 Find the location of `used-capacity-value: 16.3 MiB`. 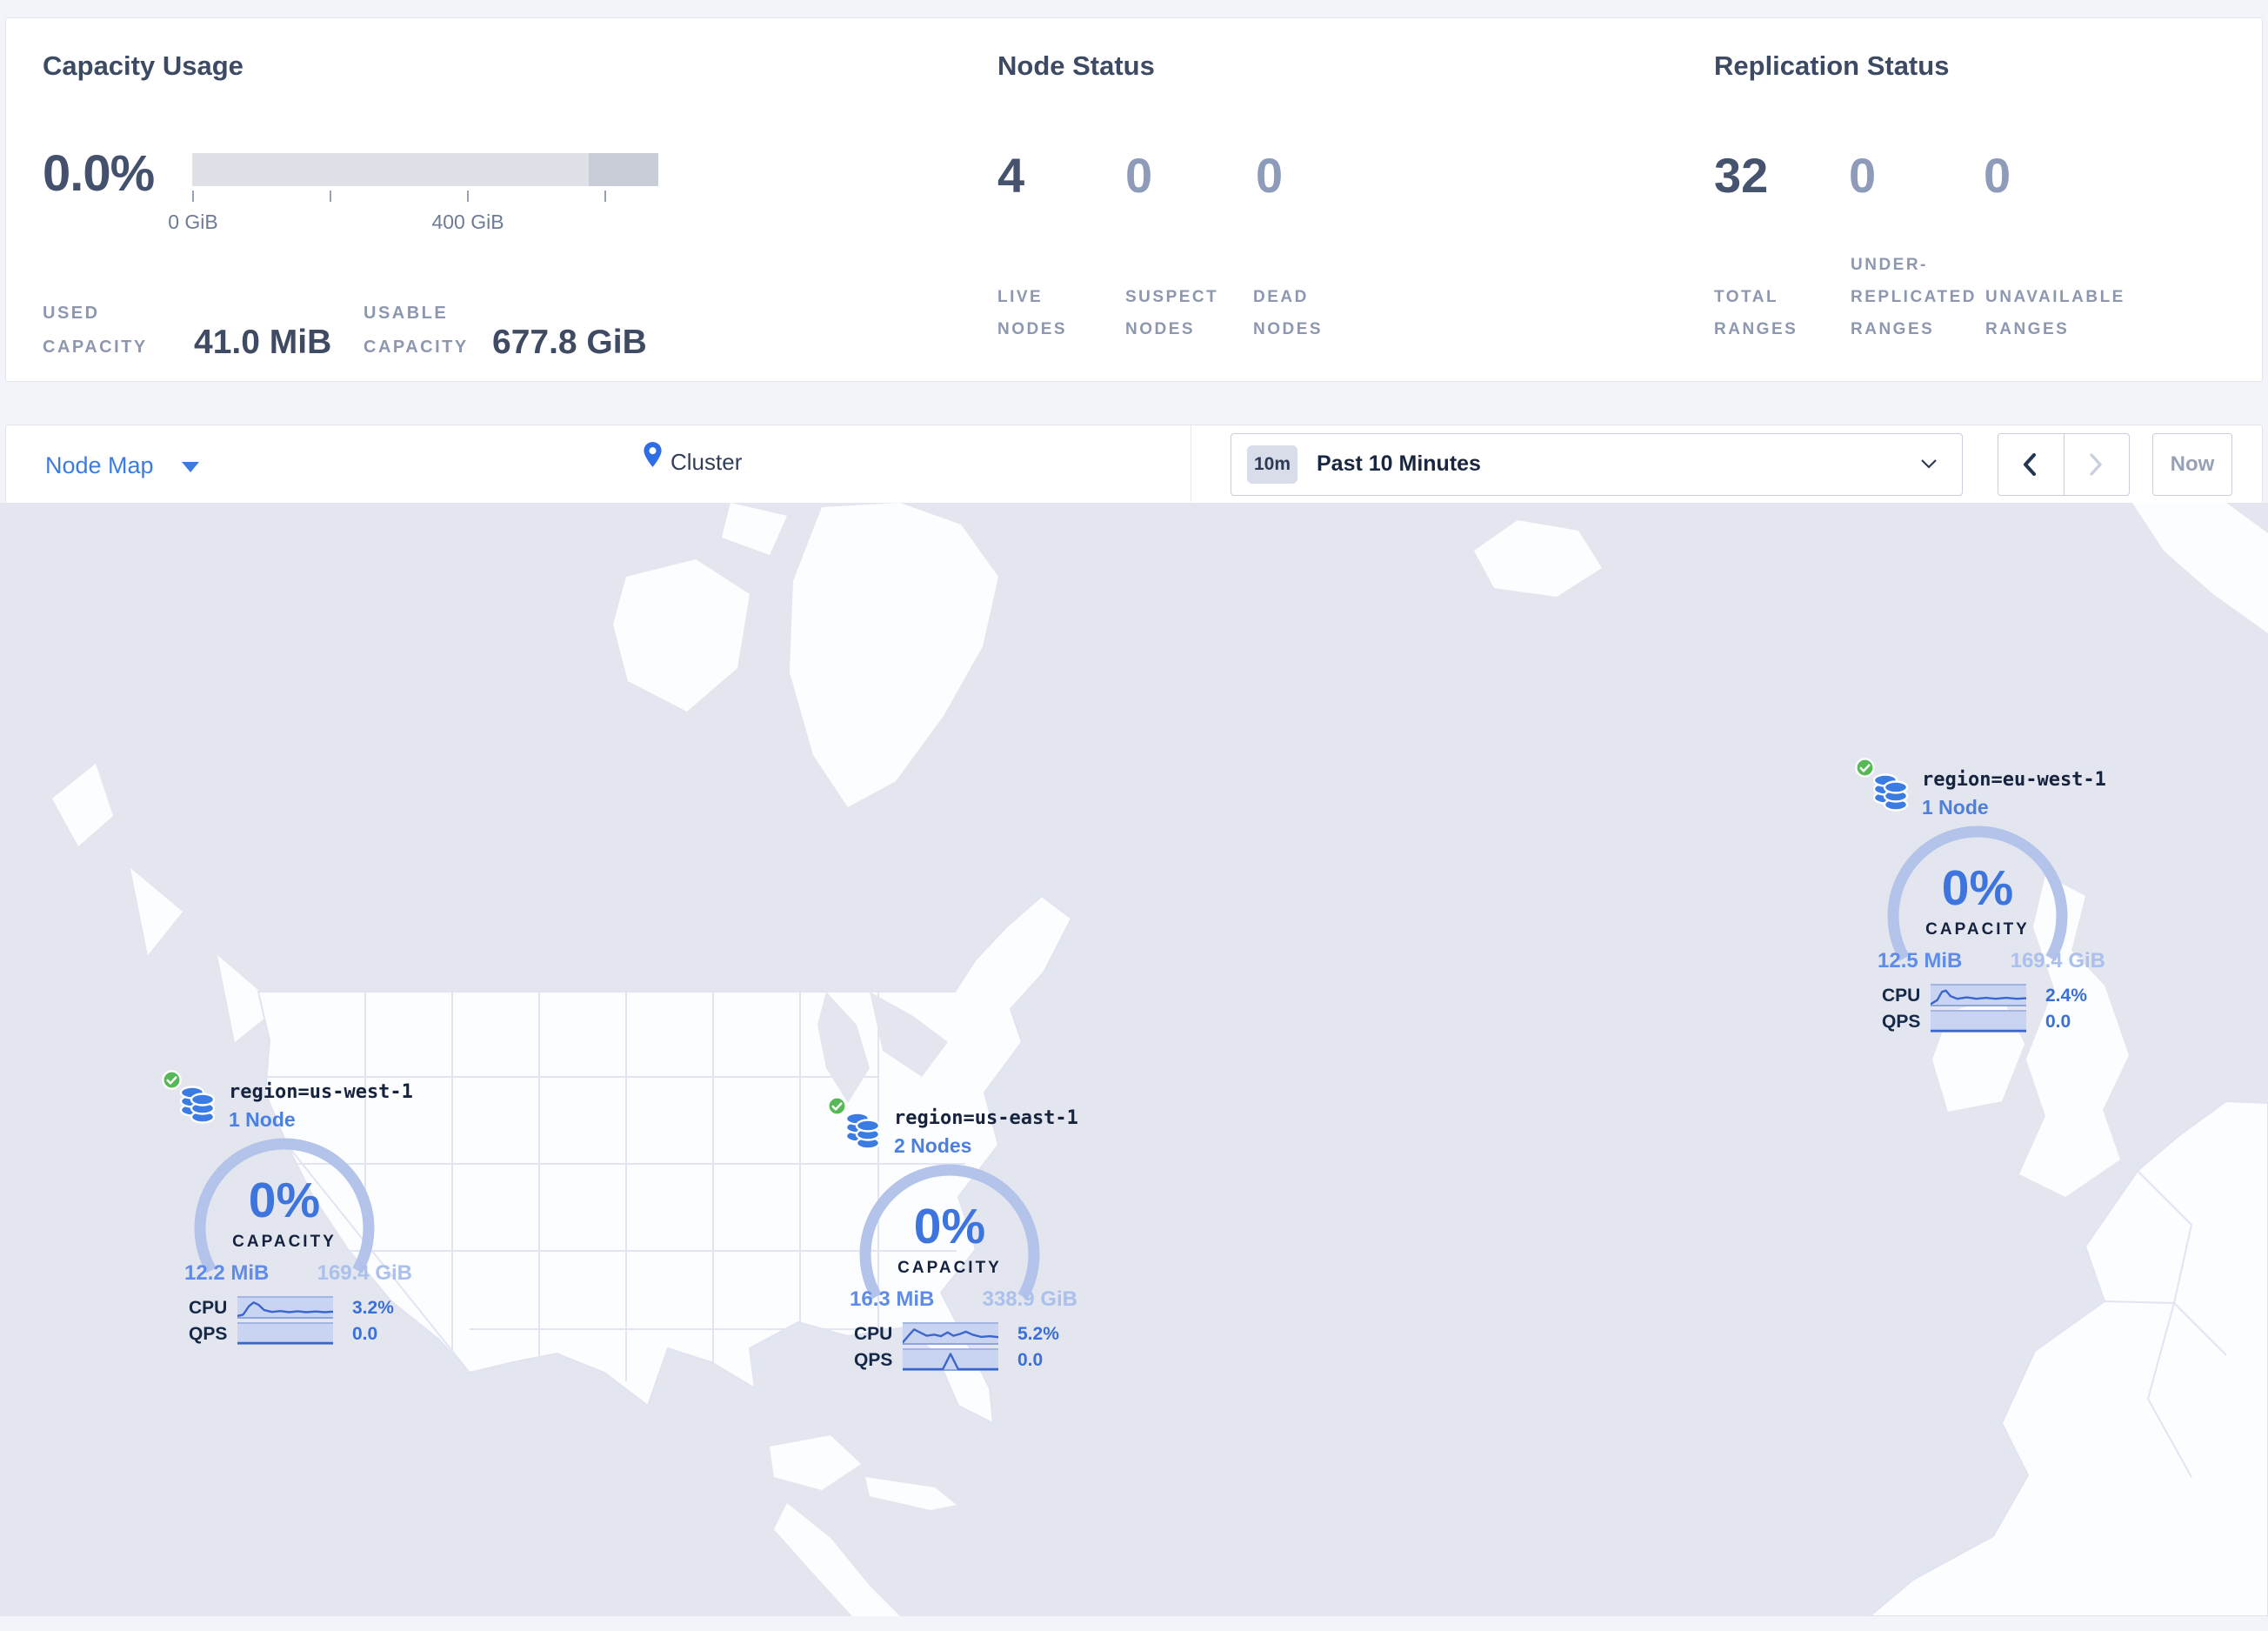

used-capacity-value: 16.3 MiB is located at coordinates (892, 1299).